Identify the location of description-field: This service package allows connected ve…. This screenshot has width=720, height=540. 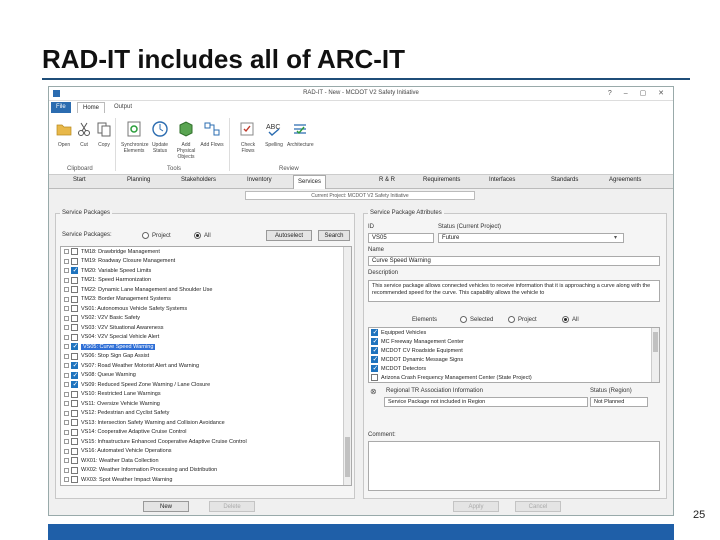
(514, 291).